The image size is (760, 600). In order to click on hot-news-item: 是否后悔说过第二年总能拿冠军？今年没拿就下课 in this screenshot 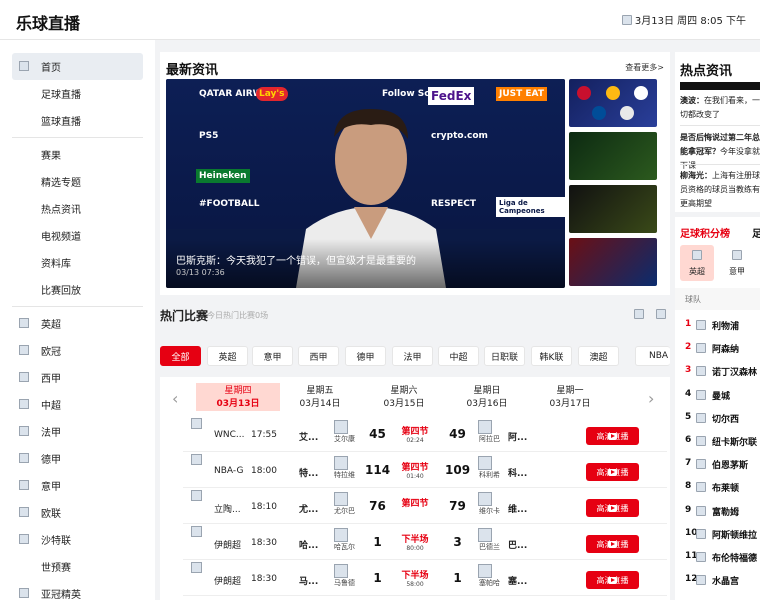, I will do `click(720, 152)`.